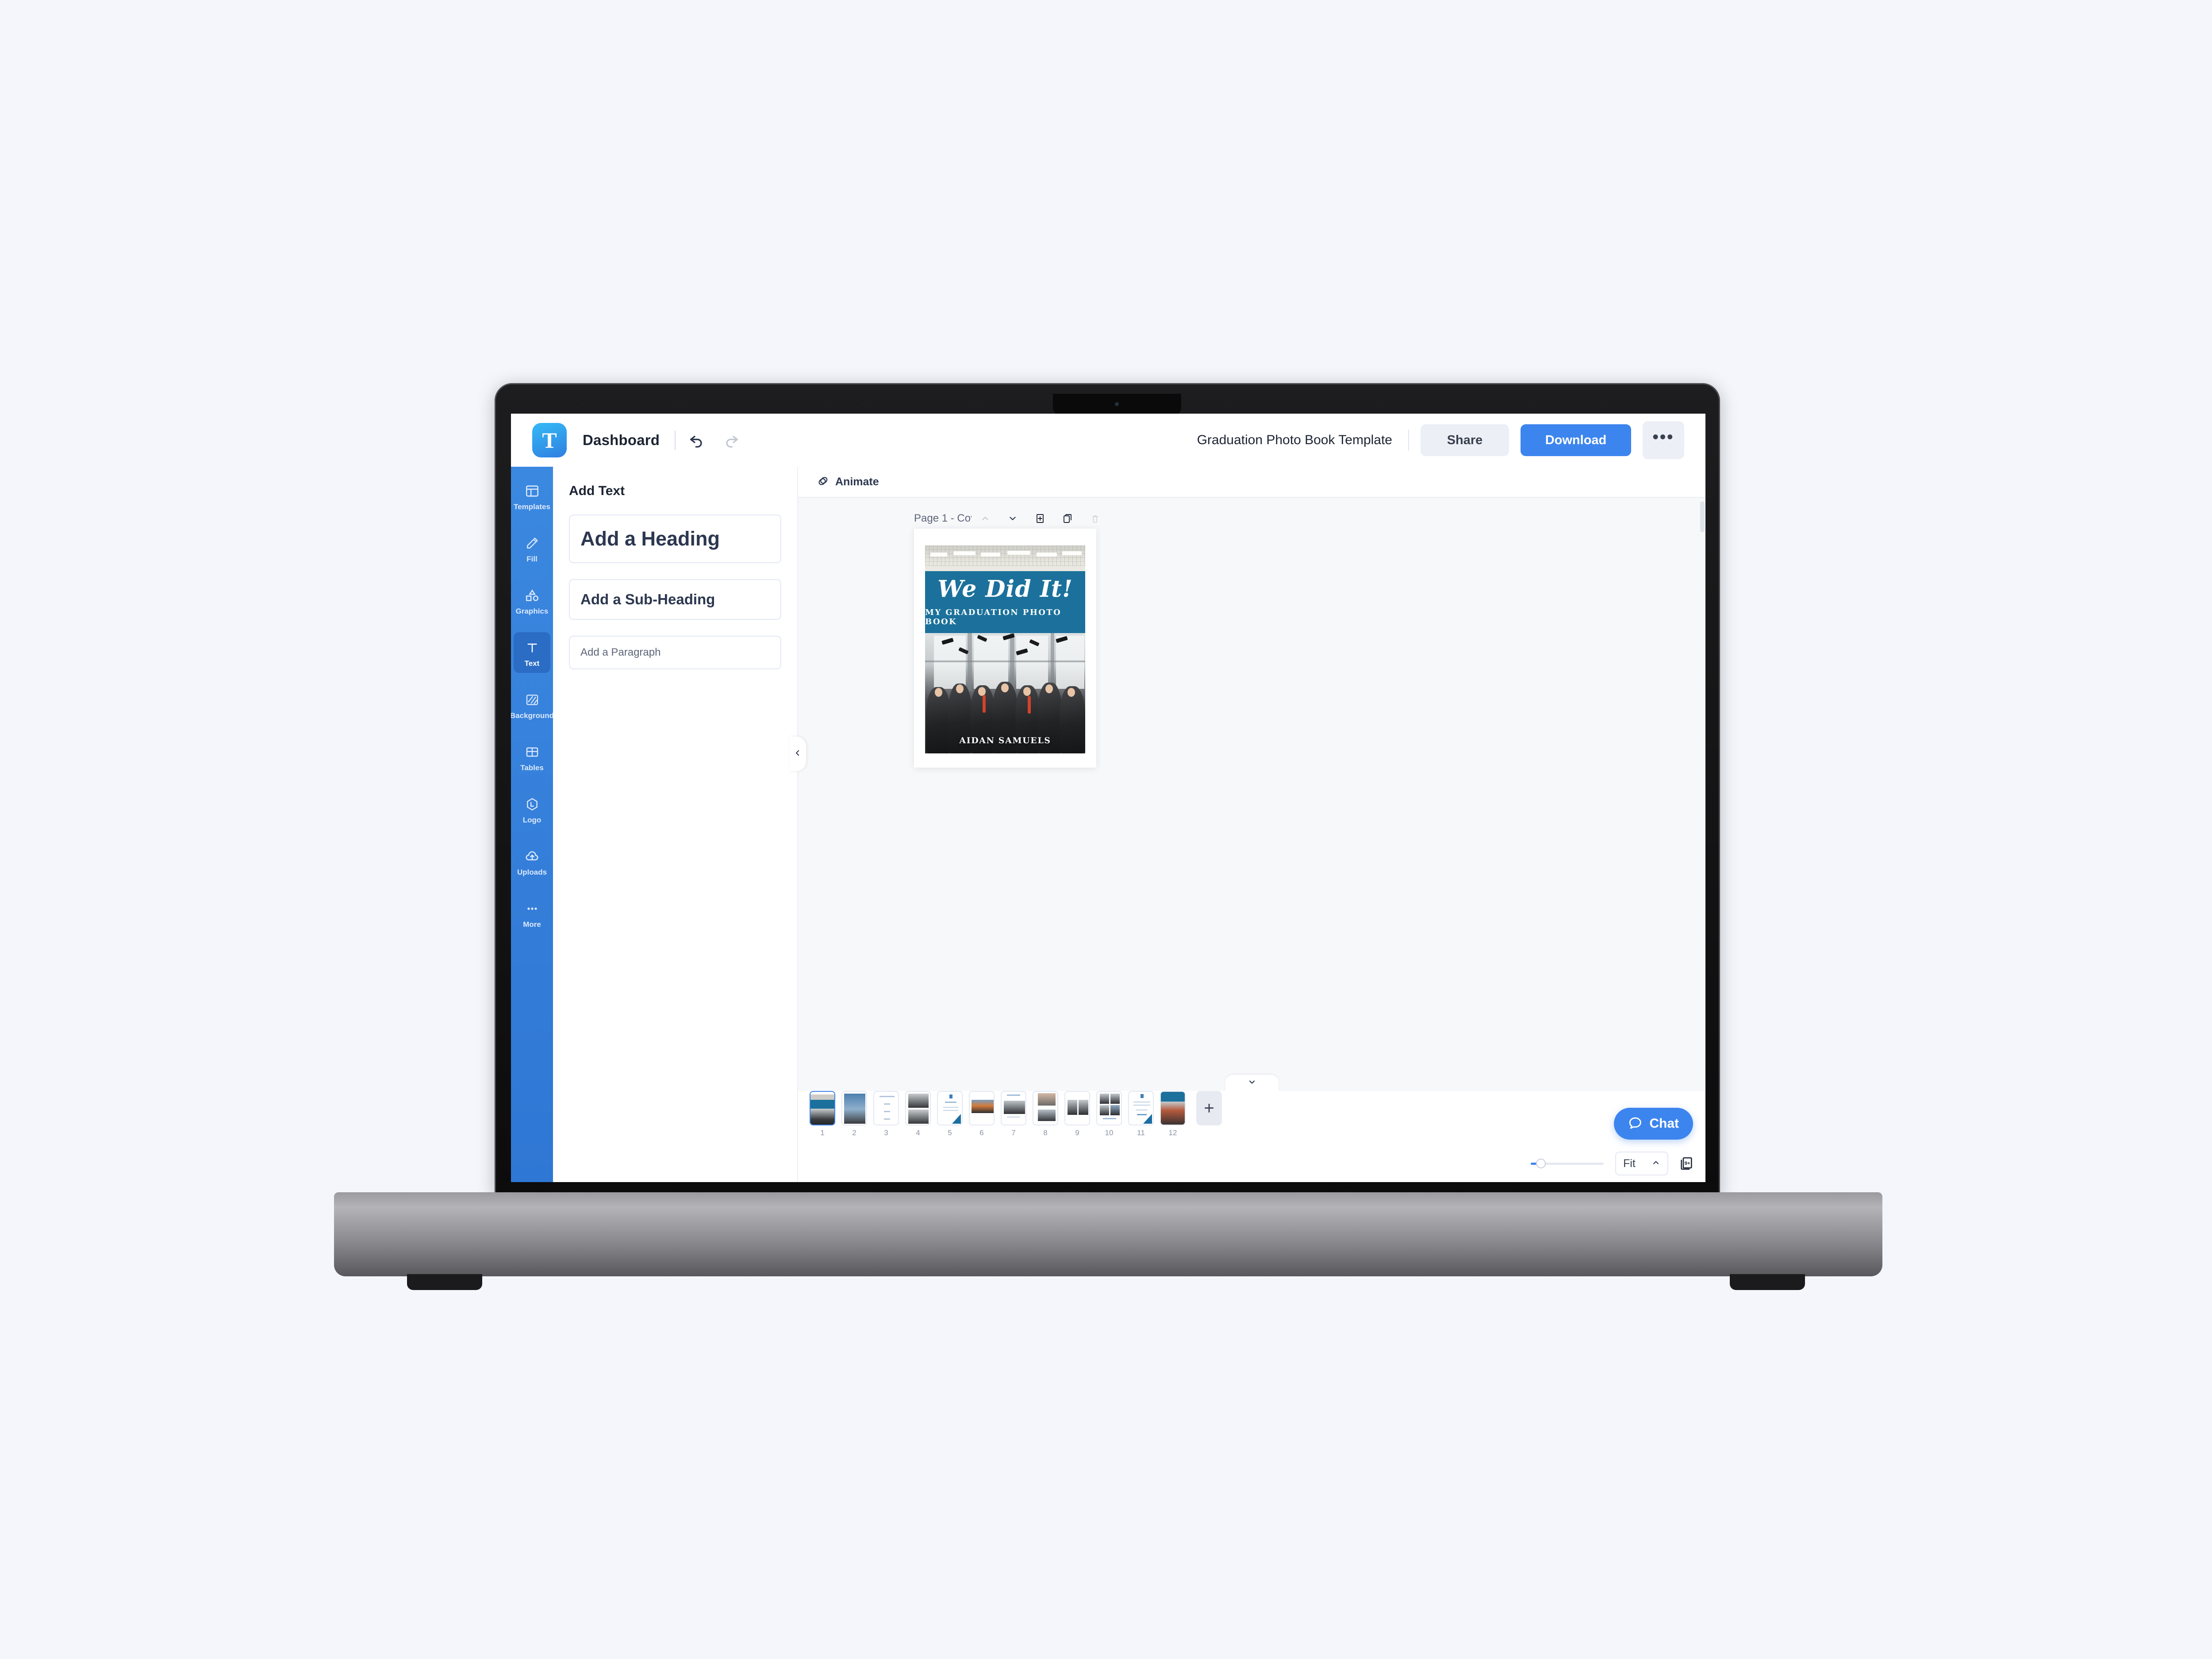  I want to click on table-icon, so click(532, 752).